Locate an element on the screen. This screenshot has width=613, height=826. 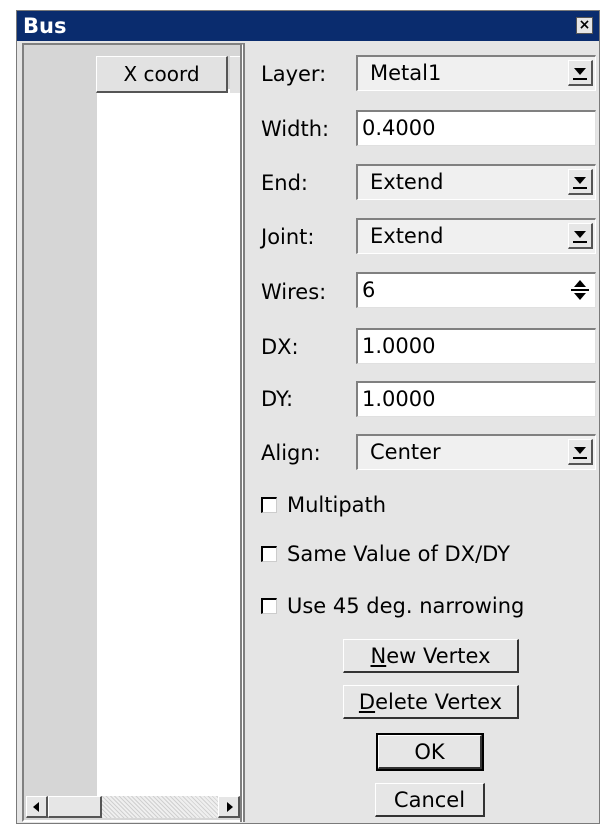
joint-dropdown-button is located at coordinates (580, 236).